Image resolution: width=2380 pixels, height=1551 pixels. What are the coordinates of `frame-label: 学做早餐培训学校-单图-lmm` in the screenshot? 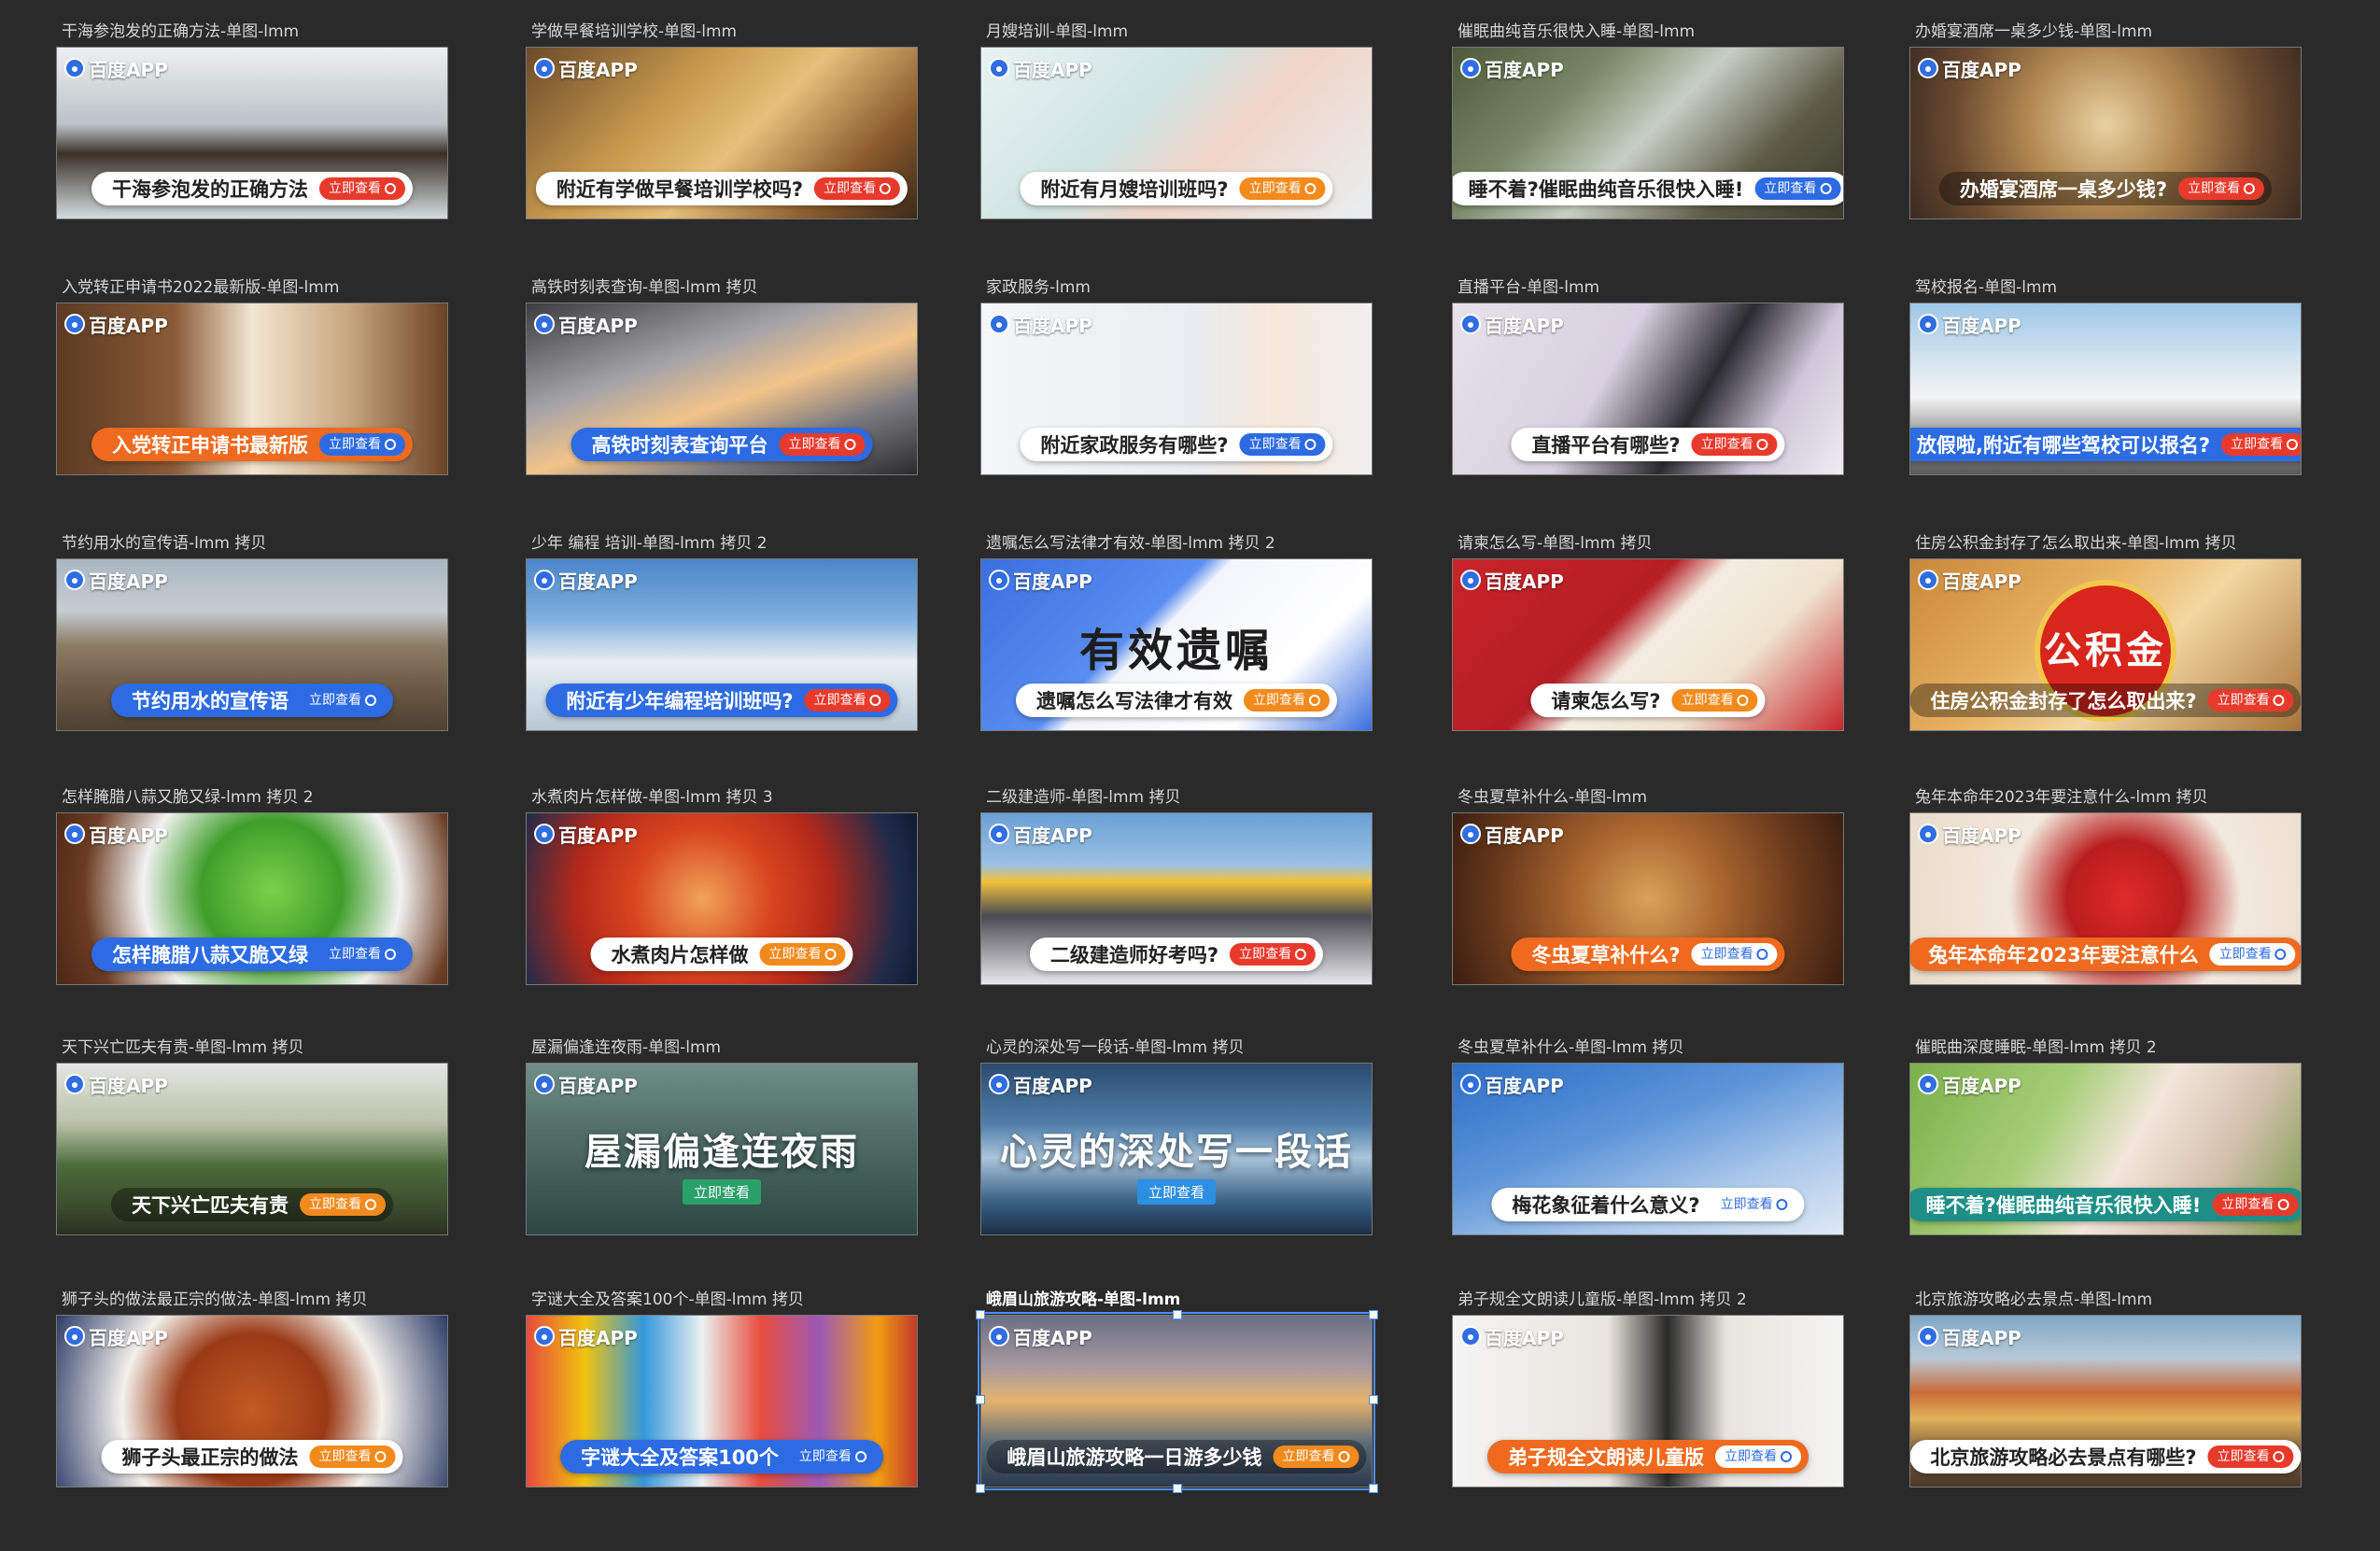 It's located at (634, 32).